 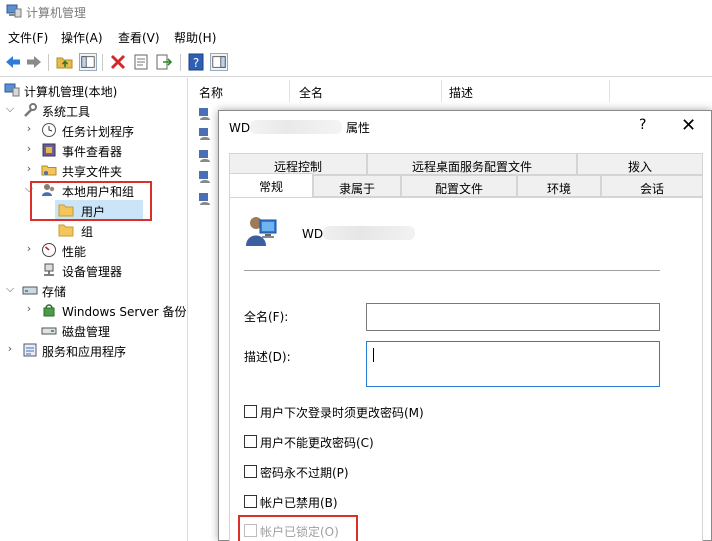 I want to click on tree-item-disk-management: 磁盘管理, so click(x=94, y=330).